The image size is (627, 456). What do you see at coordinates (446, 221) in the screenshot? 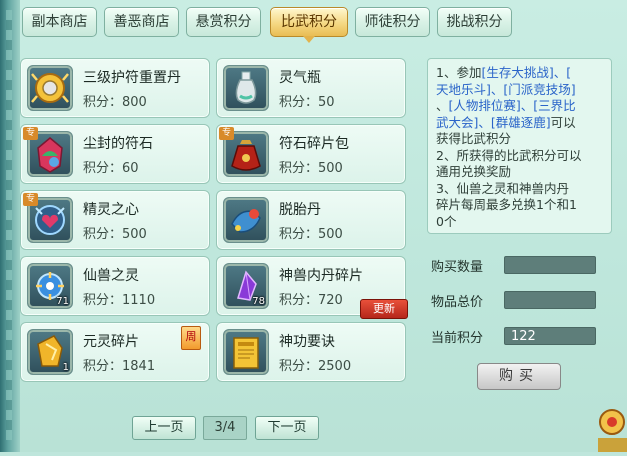
I see `desc-text: 0个` at bounding box center [446, 221].